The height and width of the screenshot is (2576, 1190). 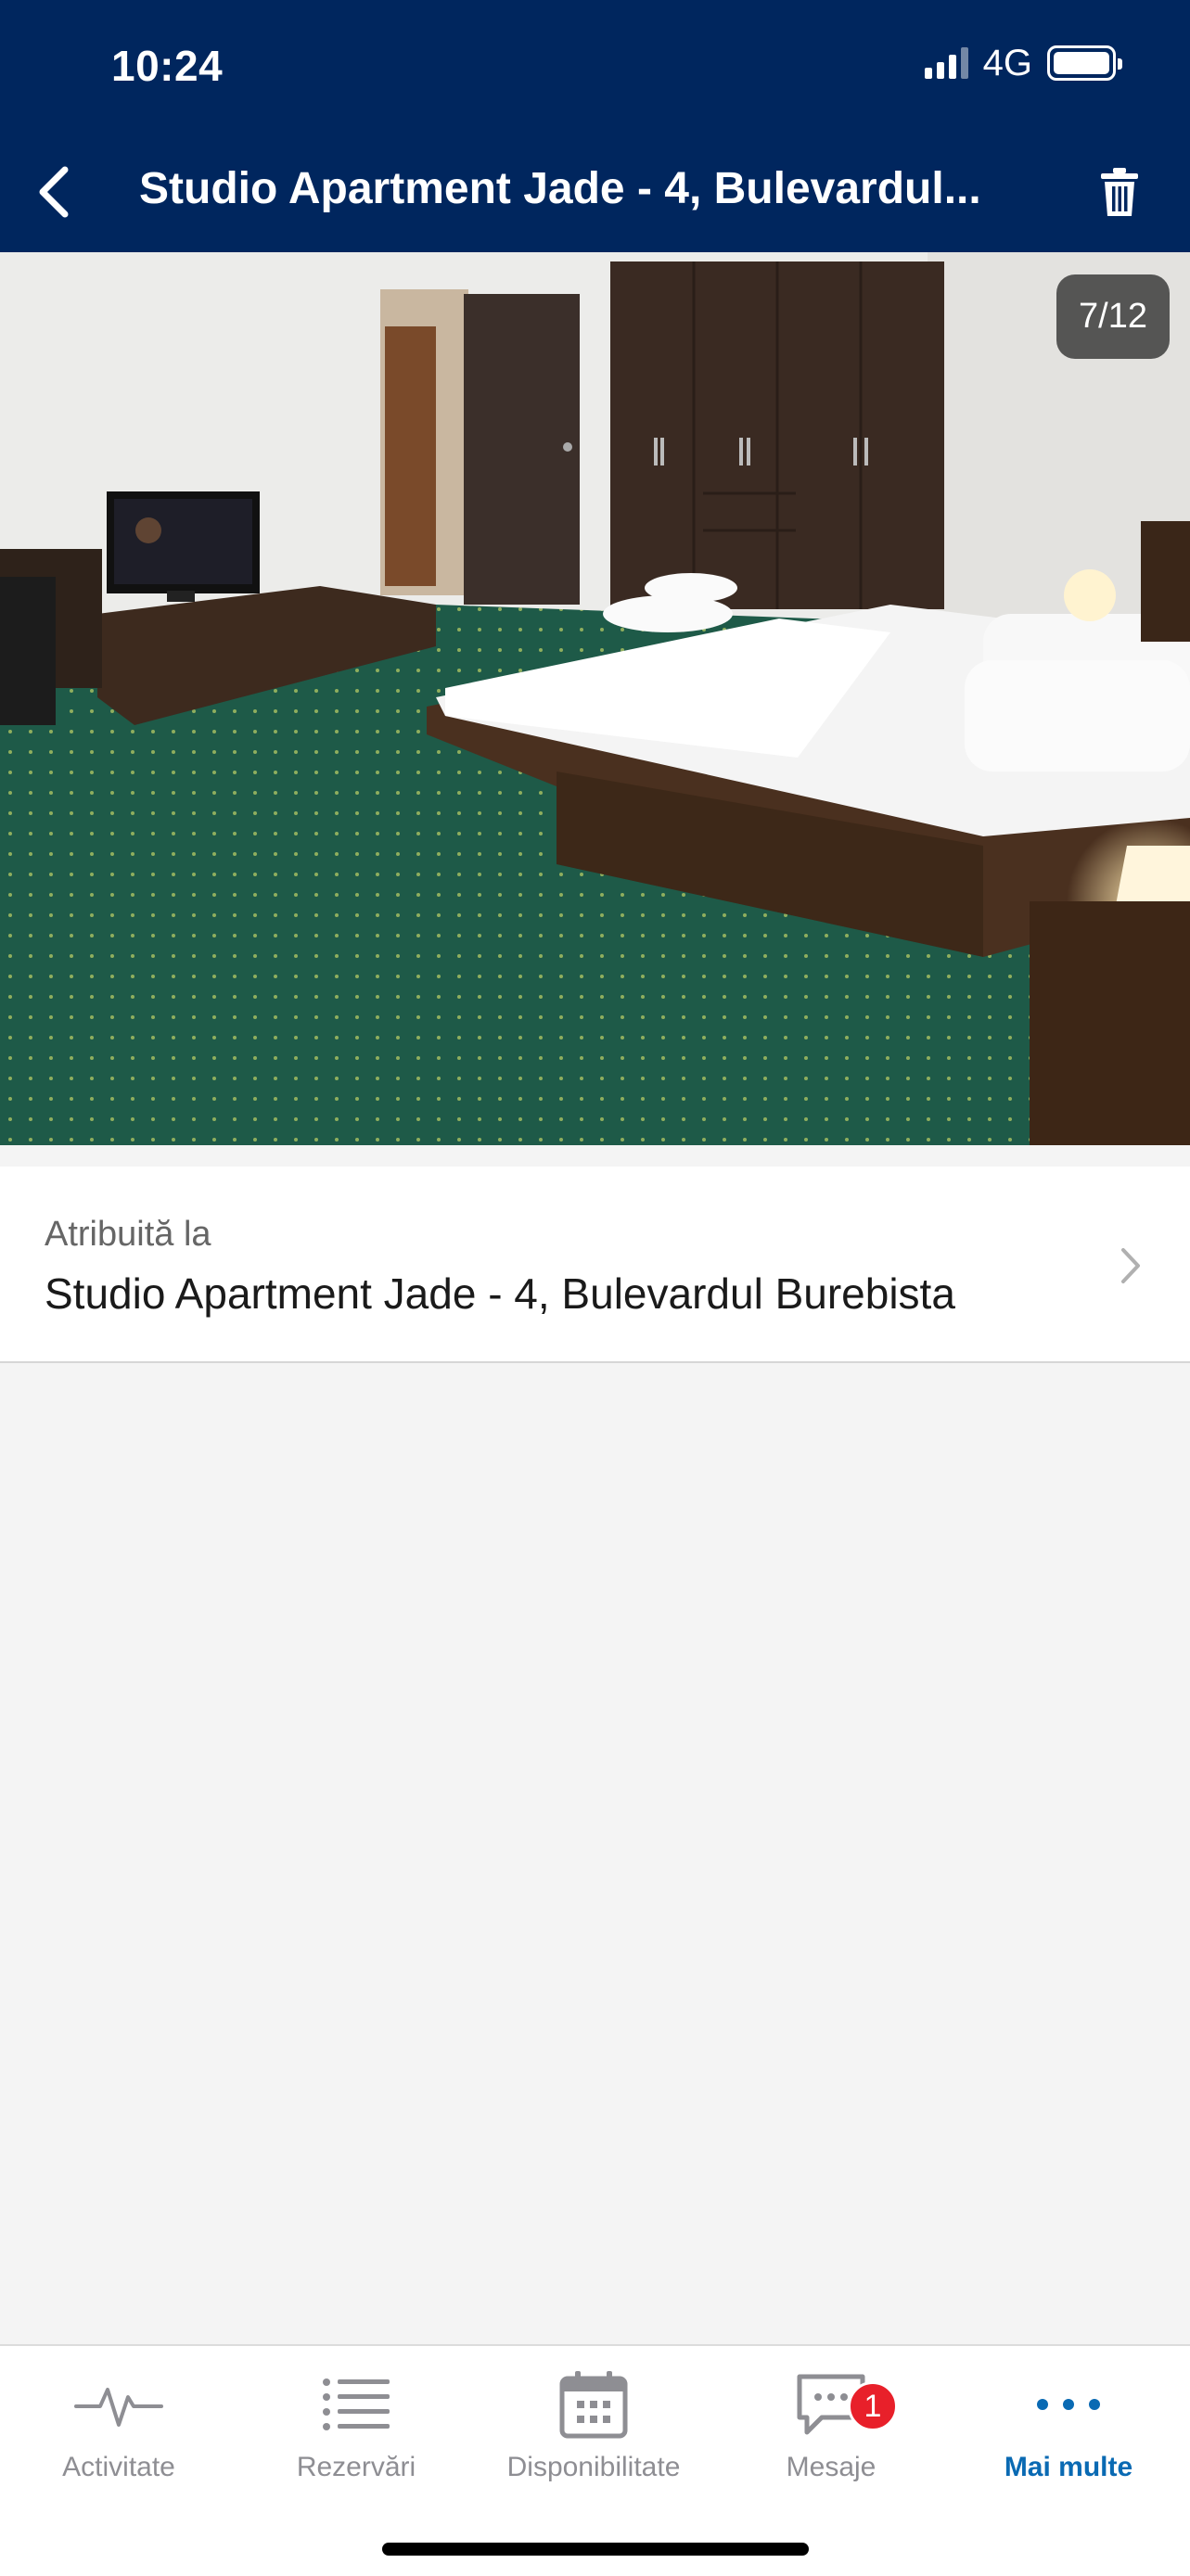 I want to click on signal-icon, so click(x=946, y=63).